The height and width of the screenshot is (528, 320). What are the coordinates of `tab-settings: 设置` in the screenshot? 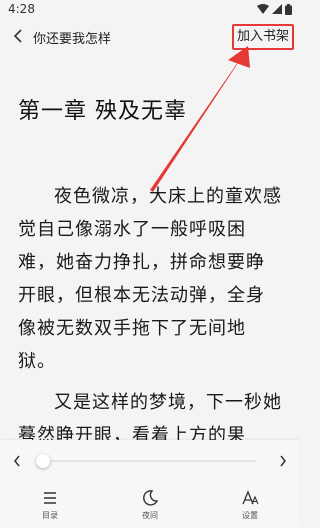 It's located at (250, 506).